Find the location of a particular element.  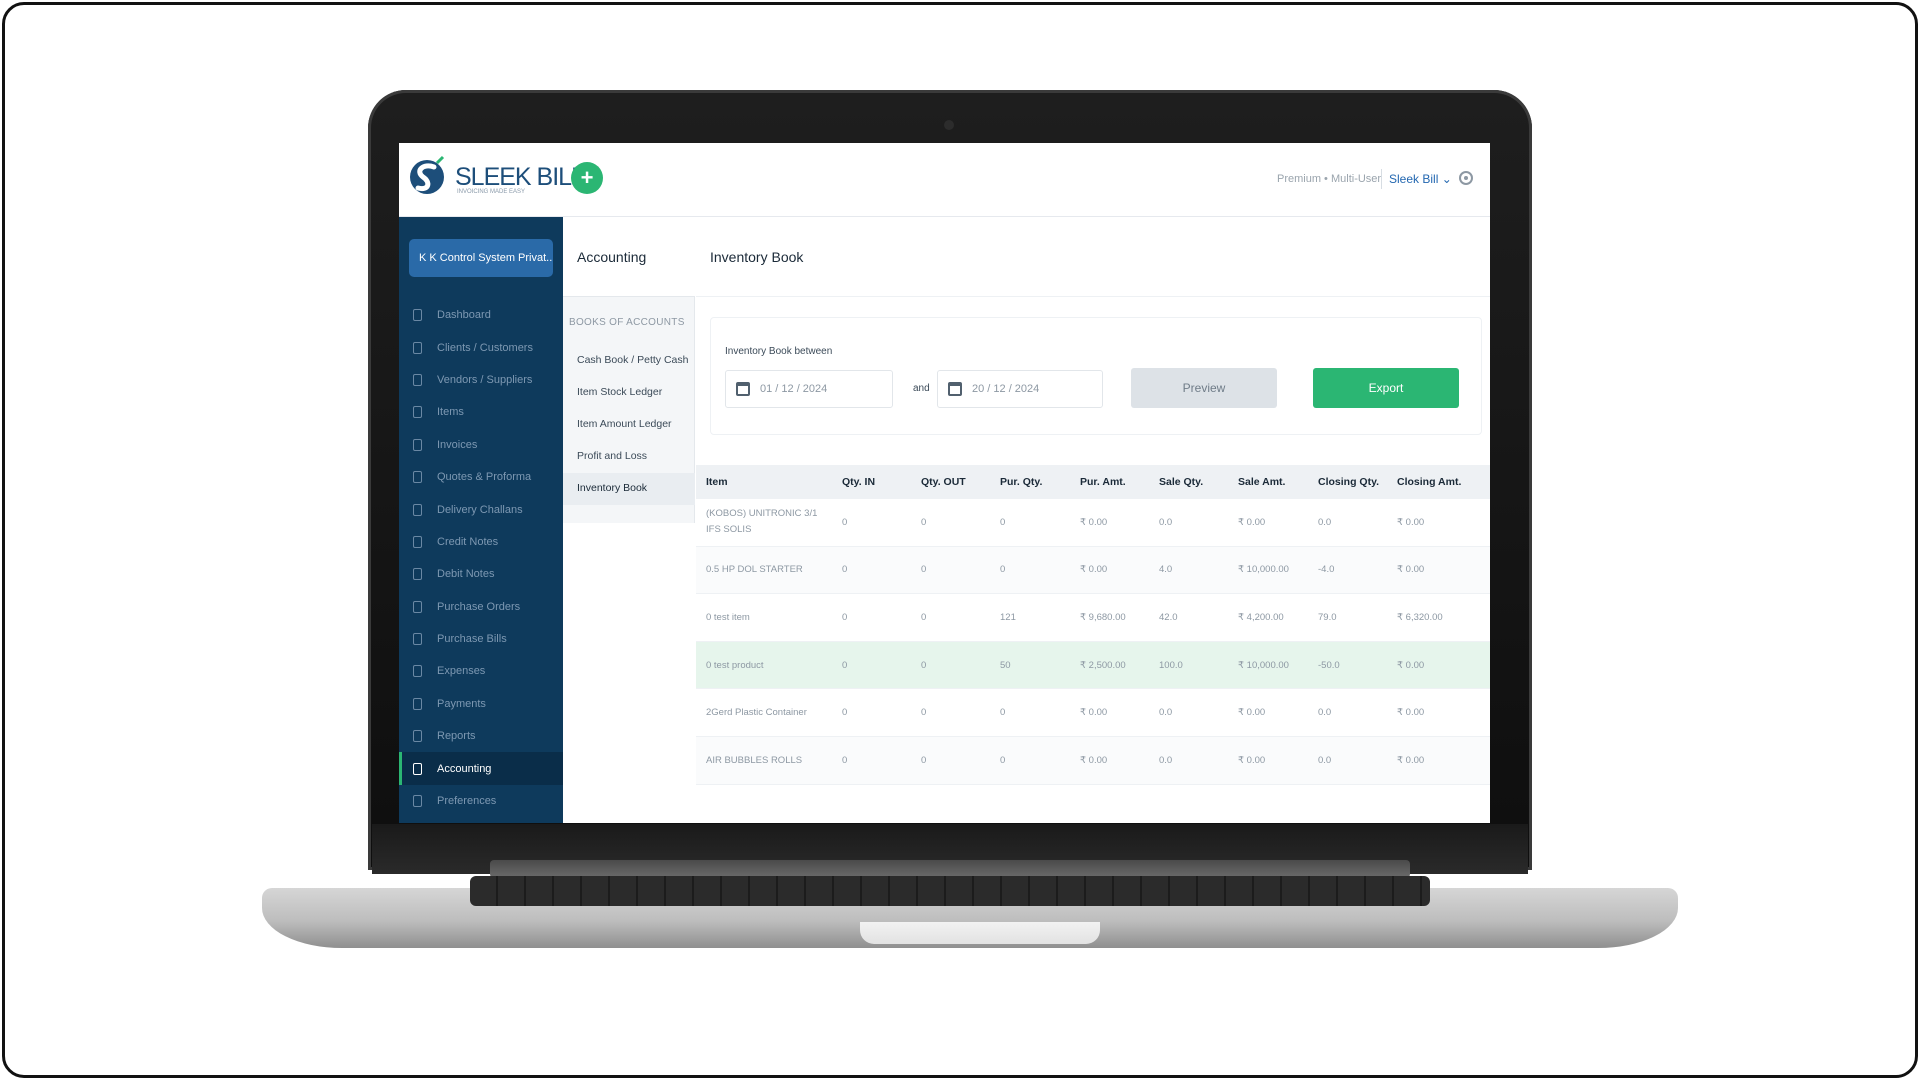

table-cell: 79.0 is located at coordinates (1327, 617).